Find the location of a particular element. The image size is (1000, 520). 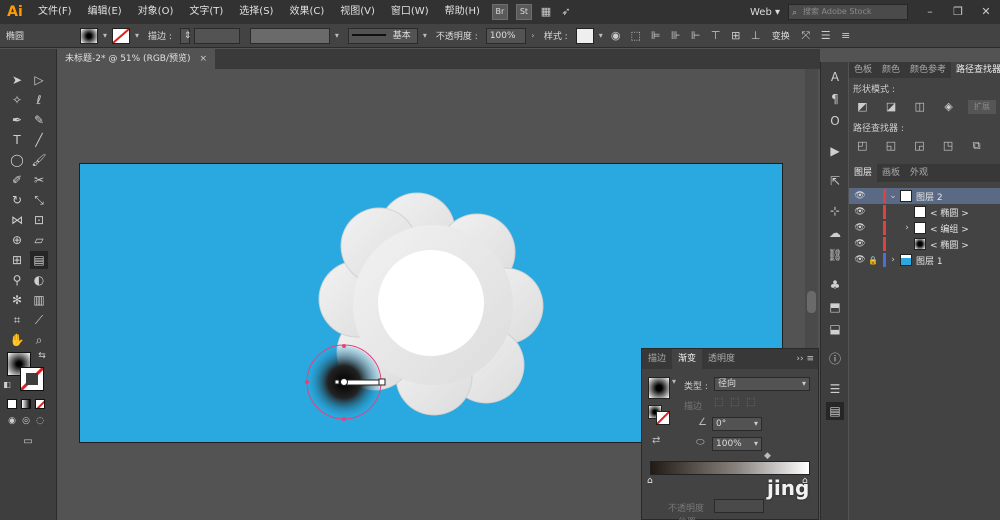

free-transform-tool-icon: ⊡ is located at coordinates (39, 220).